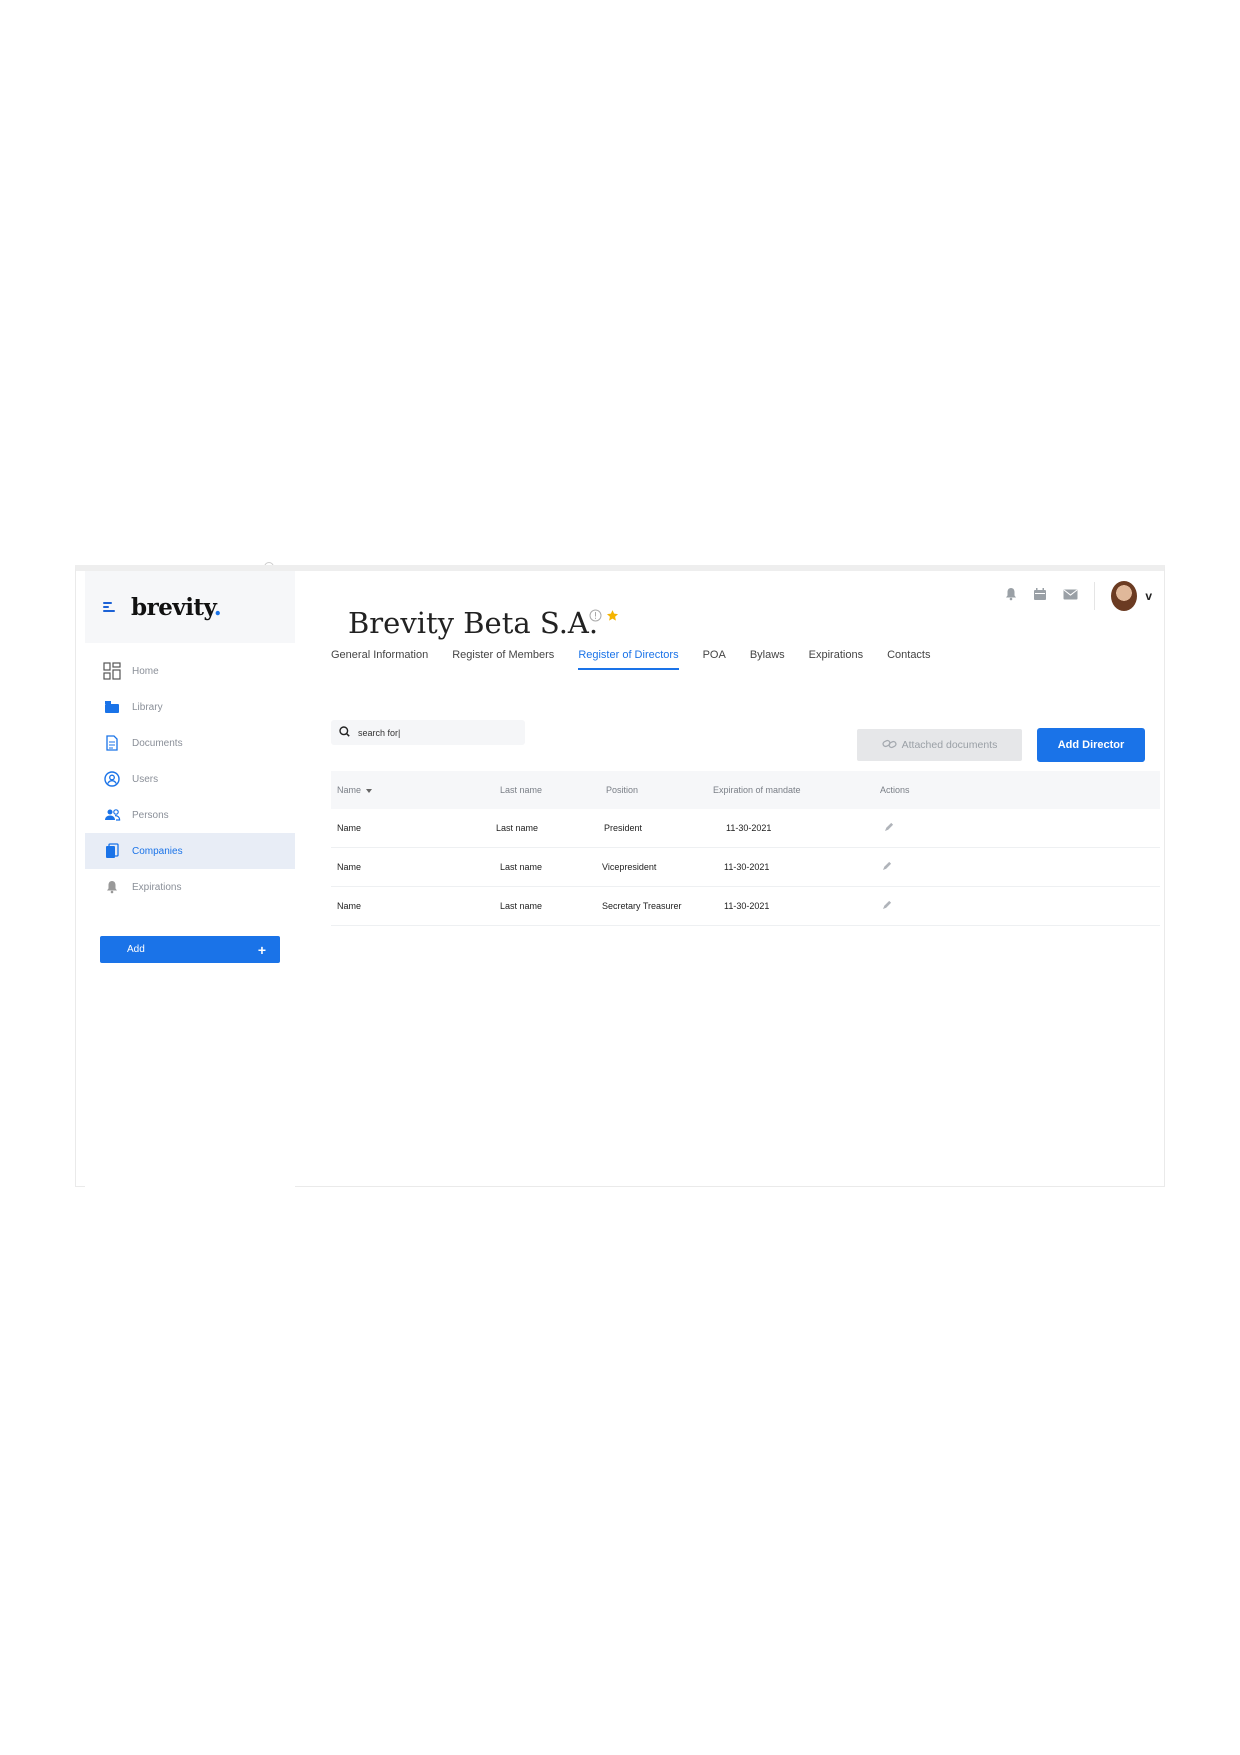  Describe the element at coordinates (895, 790) in the screenshot. I see `column-header-actions: Actions` at that location.